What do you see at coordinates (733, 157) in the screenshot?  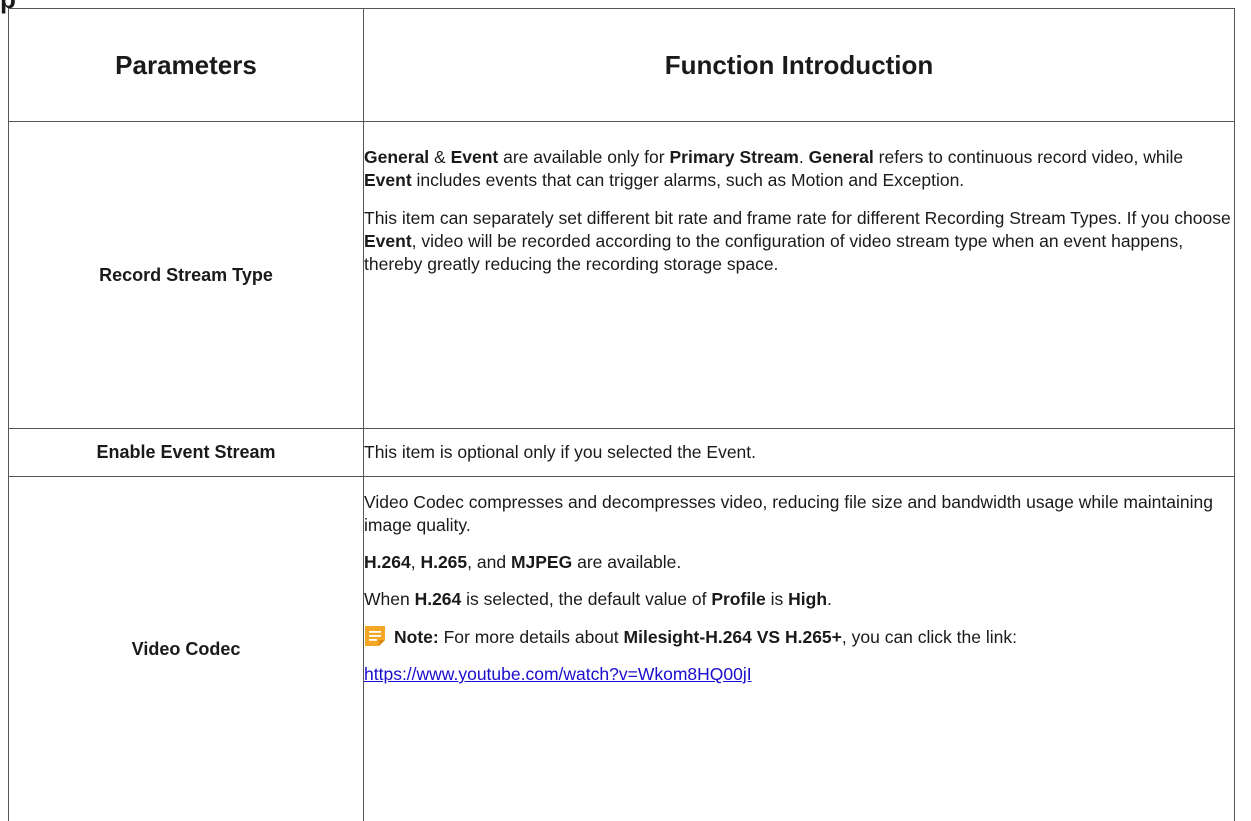 I see `bold-term: Primary Stream` at bounding box center [733, 157].